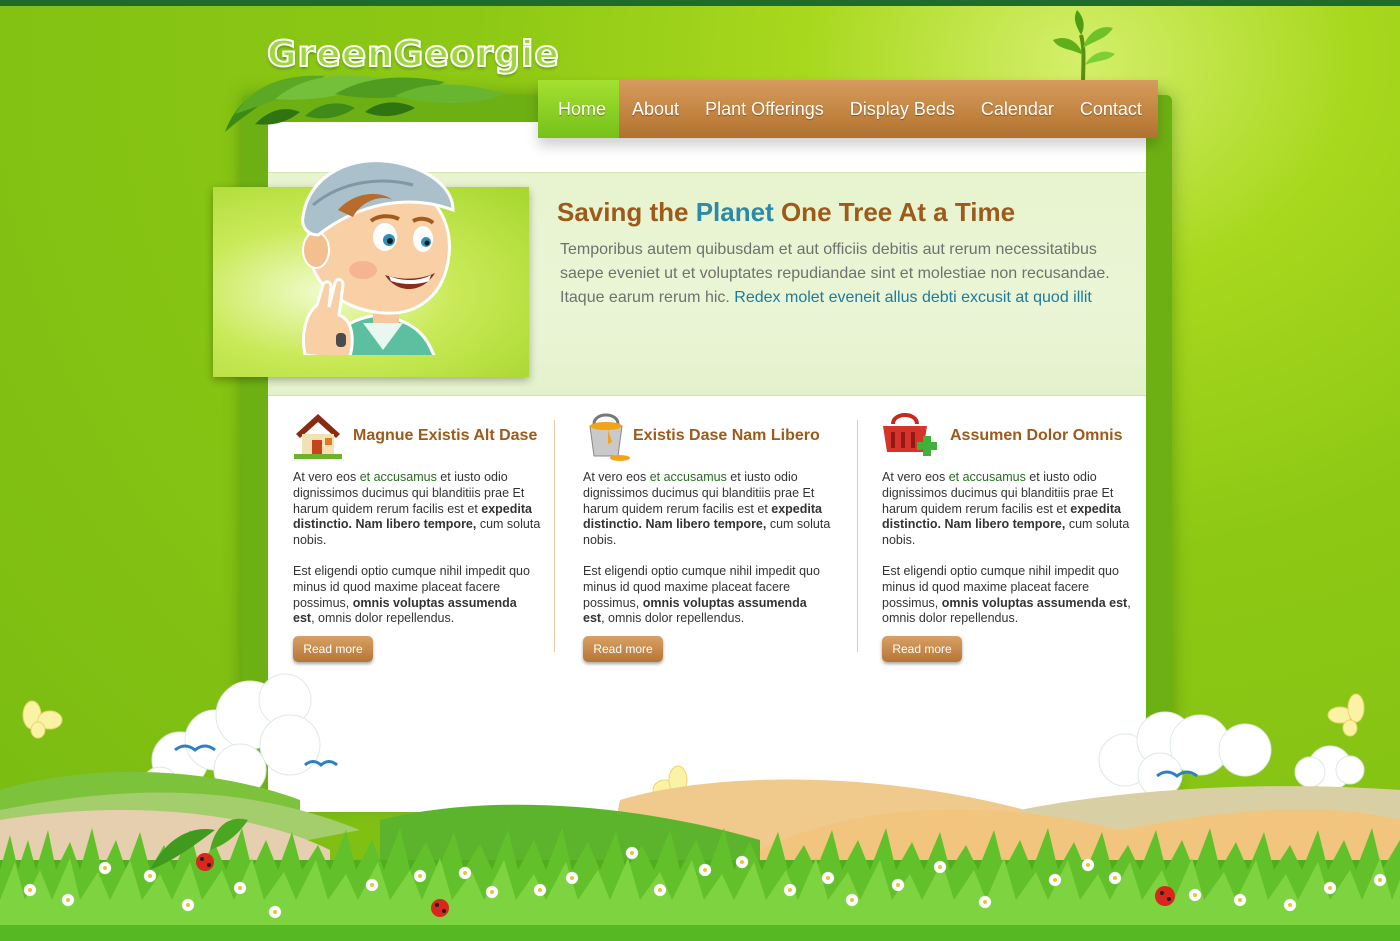  Describe the element at coordinates (726, 435) in the screenshot. I see `feature-title: Existis Dase Nam Libero` at that location.